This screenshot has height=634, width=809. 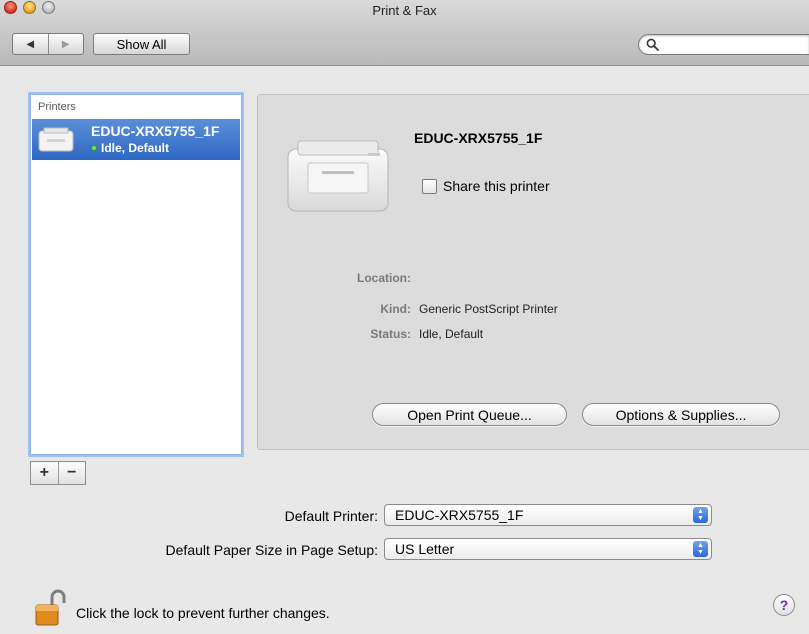 I want to click on default-printer-value: EDUC-XRX5755_1F, so click(x=459, y=515).